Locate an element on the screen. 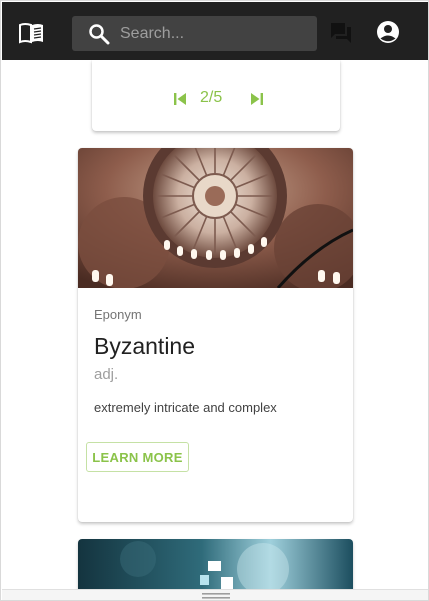 Image resolution: width=429 pixels, height=601 pixels. word-title: Byzantine is located at coordinates (145, 346).